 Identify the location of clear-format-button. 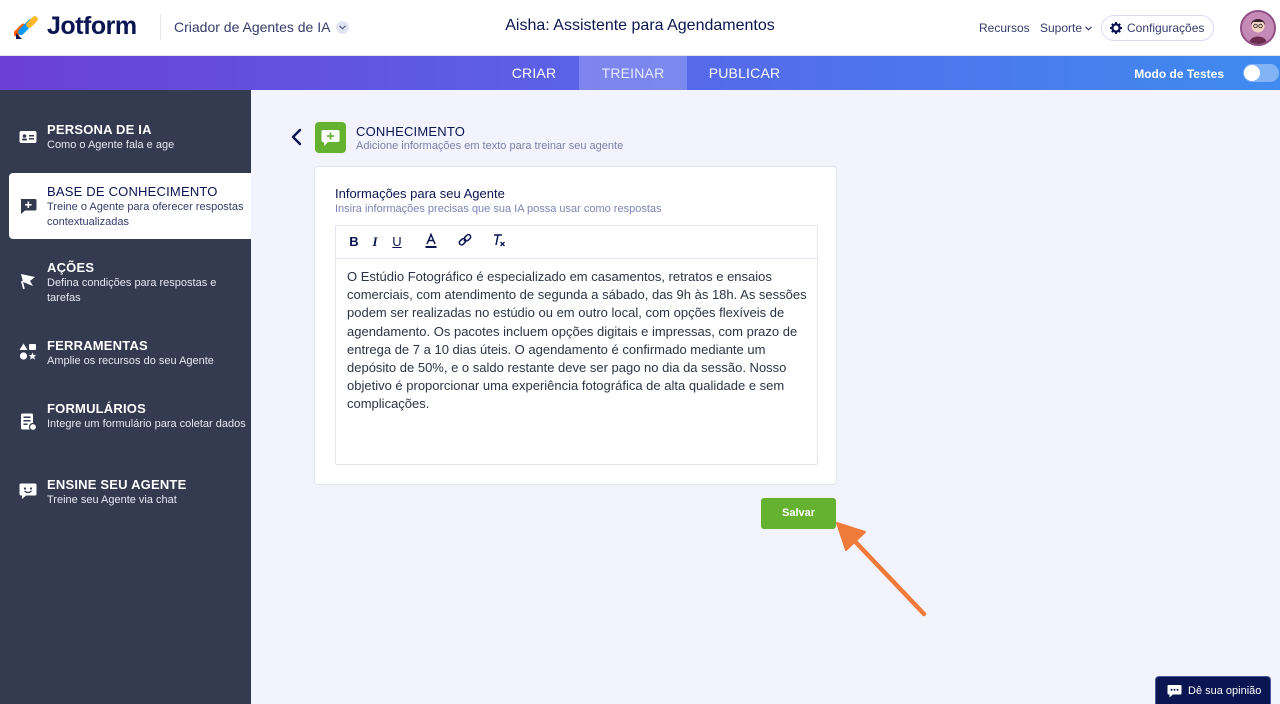
(499, 242).